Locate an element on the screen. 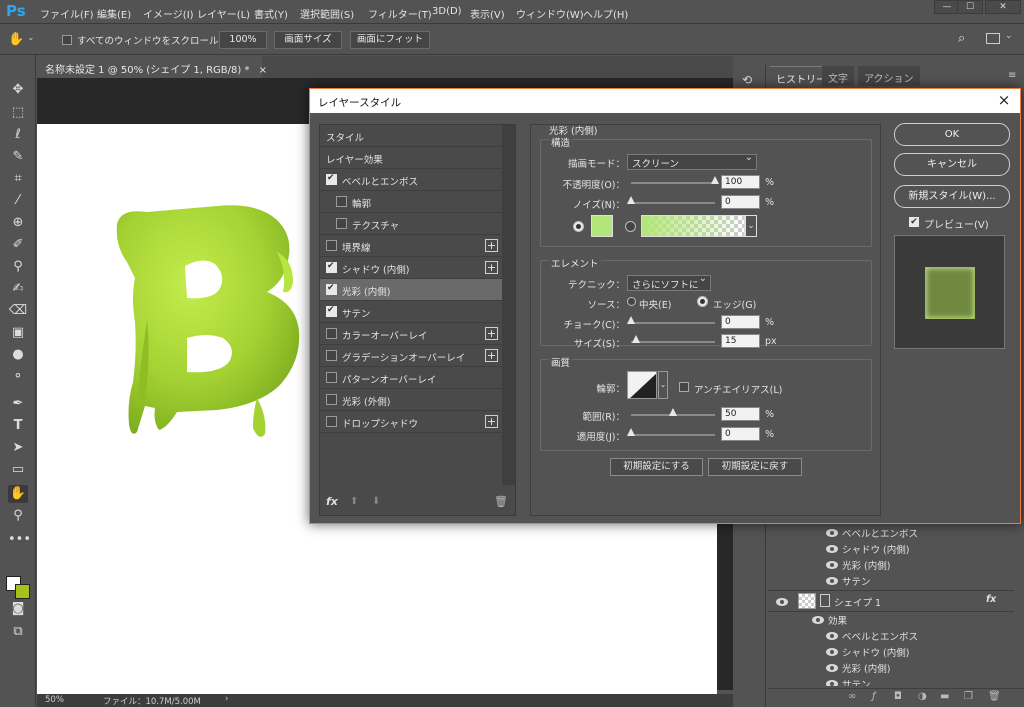 The width and height of the screenshot is (1024, 707). move-up-icon: ⬆ is located at coordinates (354, 501).